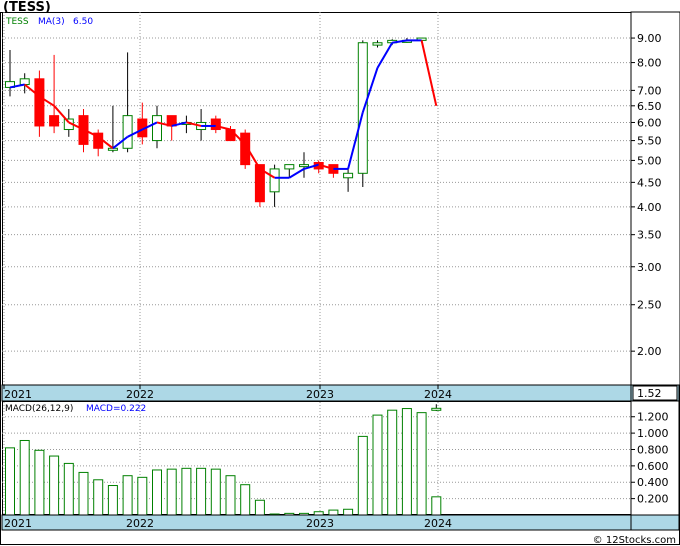 The height and width of the screenshot is (546, 680). Describe the element at coordinates (649, 63) in the screenshot. I see `price-ytick-label: 8.00` at that location.